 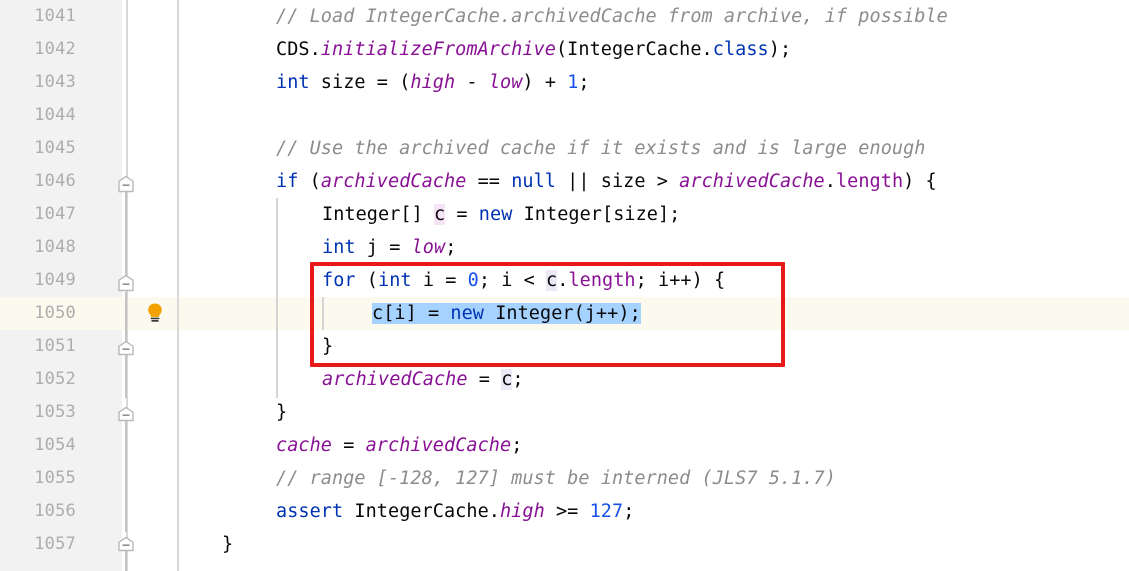 I want to click on code-token: IntegerCache., so click(x=421, y=511).